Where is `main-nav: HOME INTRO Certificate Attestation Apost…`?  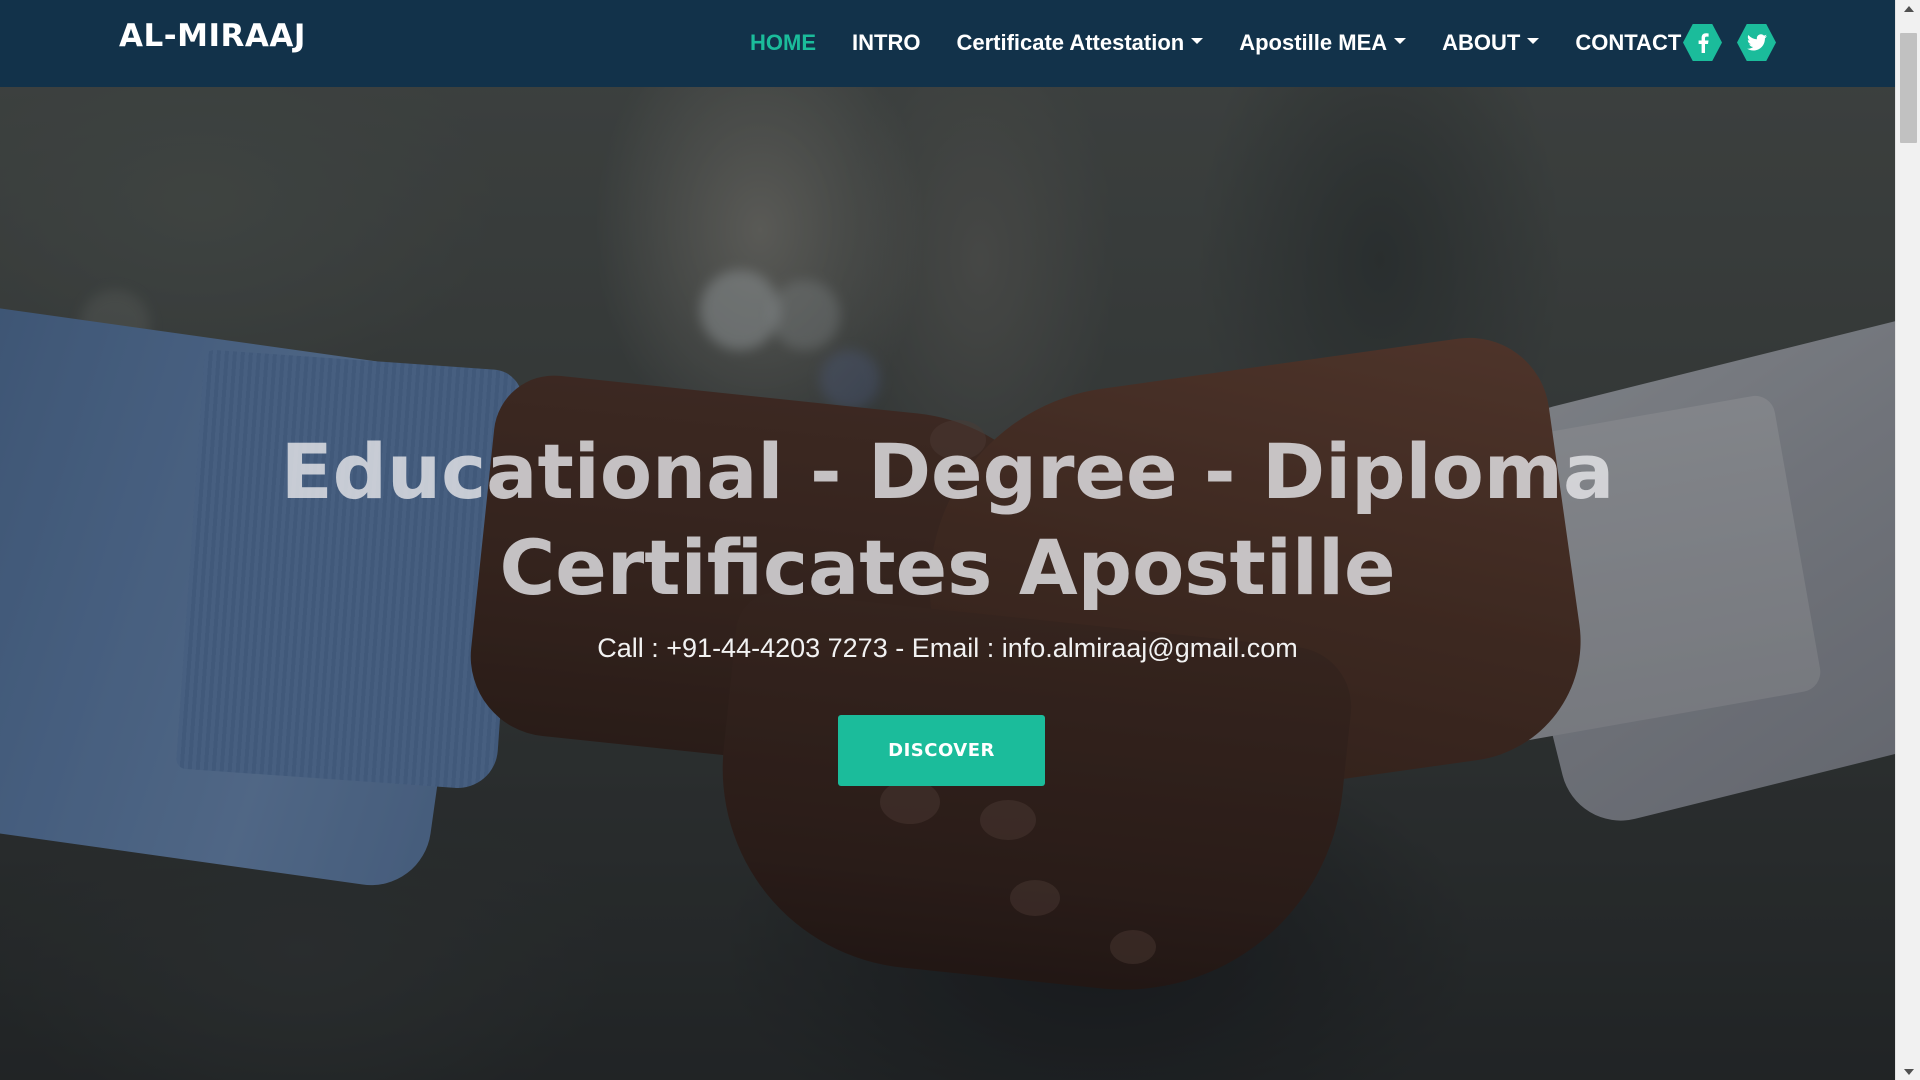 main-nav: HOME INTRO Certificate Attestation Apost… is located at coordinates (1233, 43).